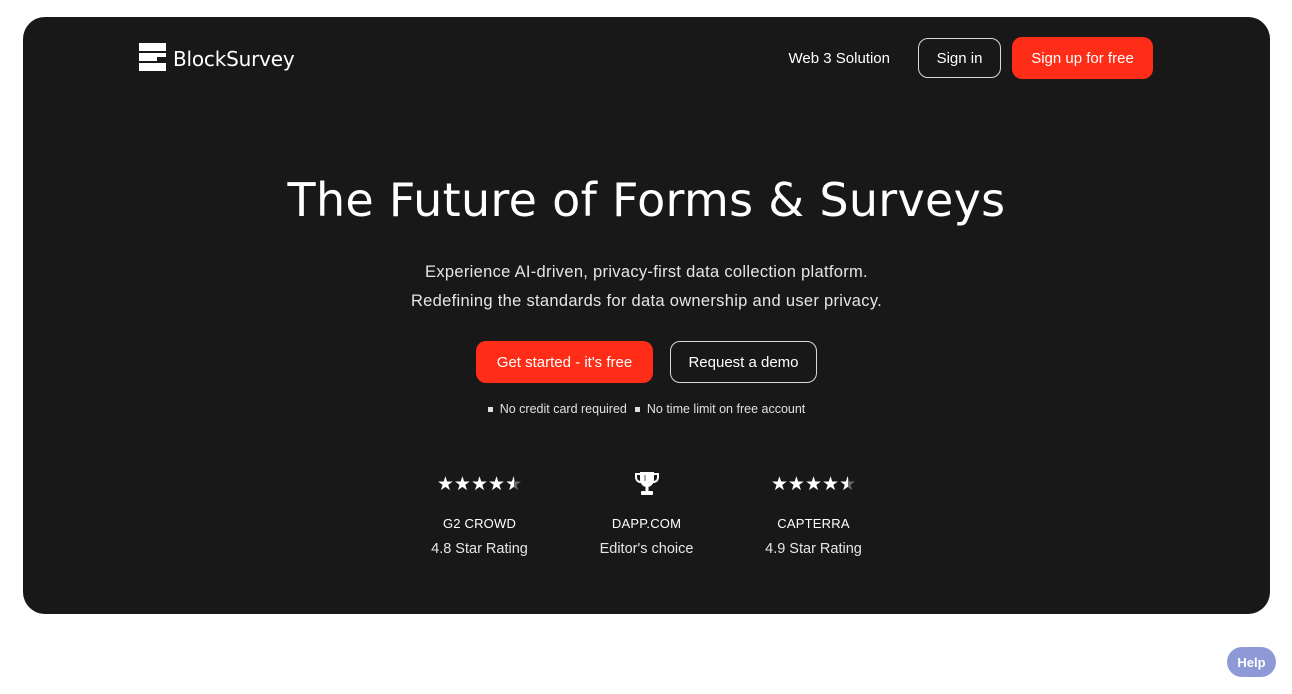  What do you see at coordinates (480, 515) in the screenshot?
I see `rating-g2-crowd: ★ ★ ★ ★ ★ ★ G2 CROWD 4.8 Star Rating` at bounding box center [480, 515].